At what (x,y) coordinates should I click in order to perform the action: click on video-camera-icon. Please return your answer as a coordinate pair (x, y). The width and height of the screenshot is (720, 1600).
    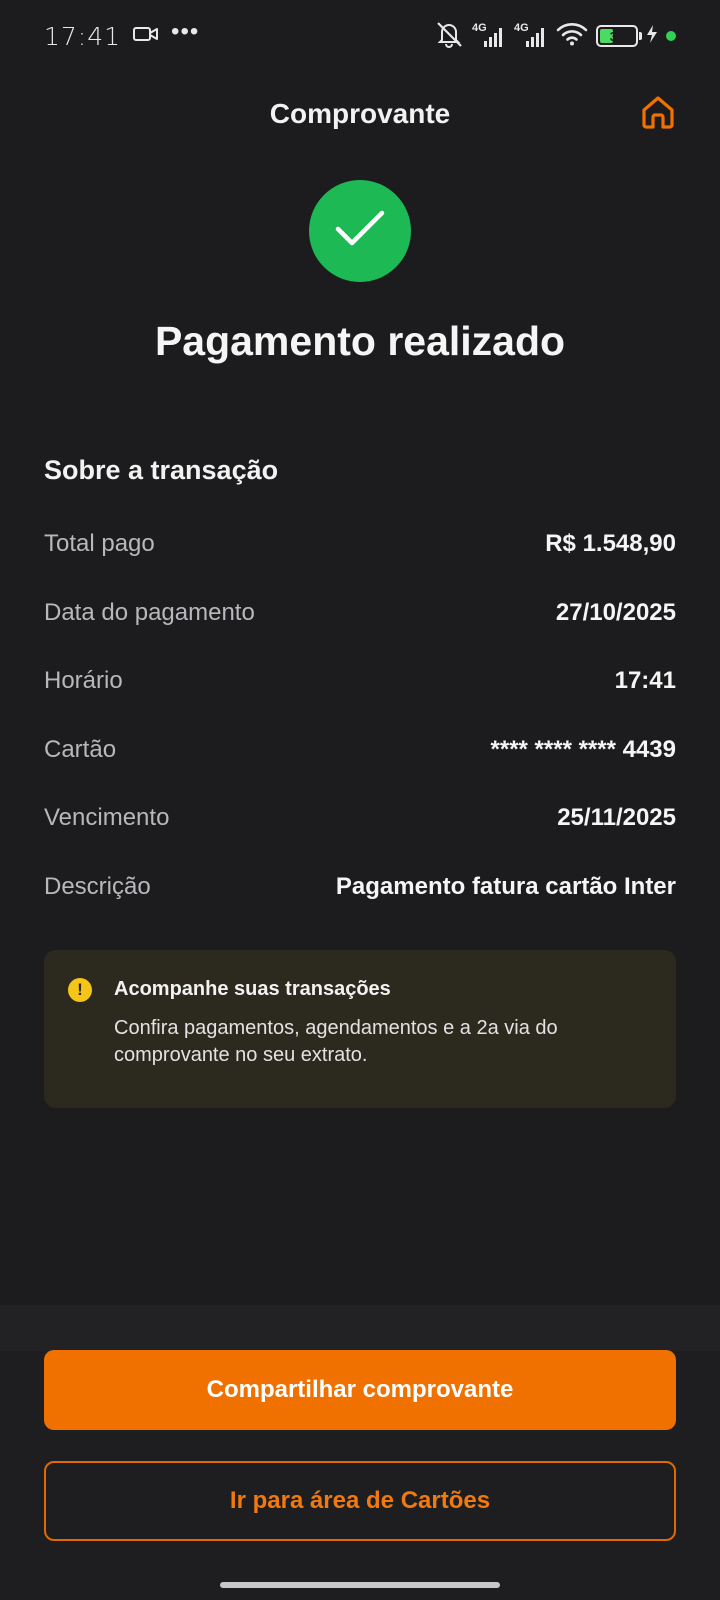
    Looking at the image, I should click on (146, 36).